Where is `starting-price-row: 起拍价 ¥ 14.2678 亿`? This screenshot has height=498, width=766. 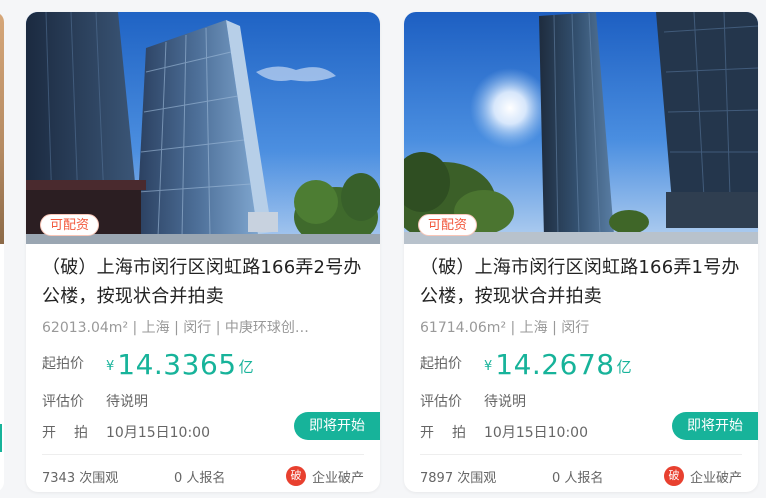
starting-price-row: 起拍价 ¥ 14.2678 亿 is located at coordinates (526, 364).